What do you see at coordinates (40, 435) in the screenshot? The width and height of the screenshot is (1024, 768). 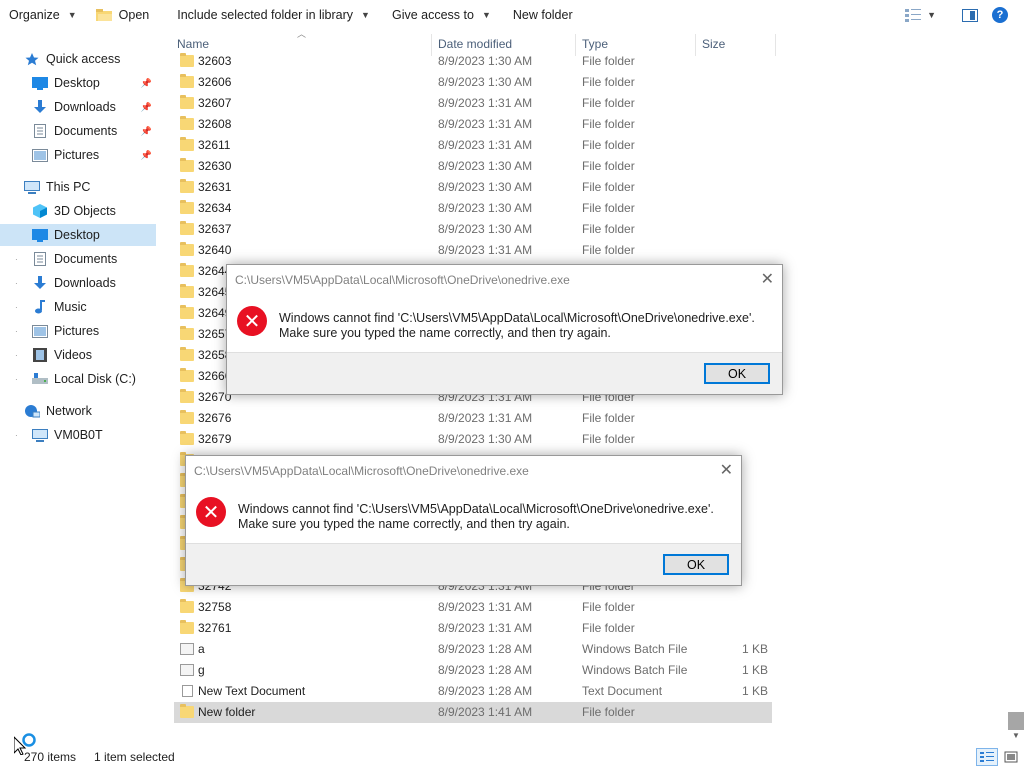 I see `computer-icon` at bounding box center [40, 435].